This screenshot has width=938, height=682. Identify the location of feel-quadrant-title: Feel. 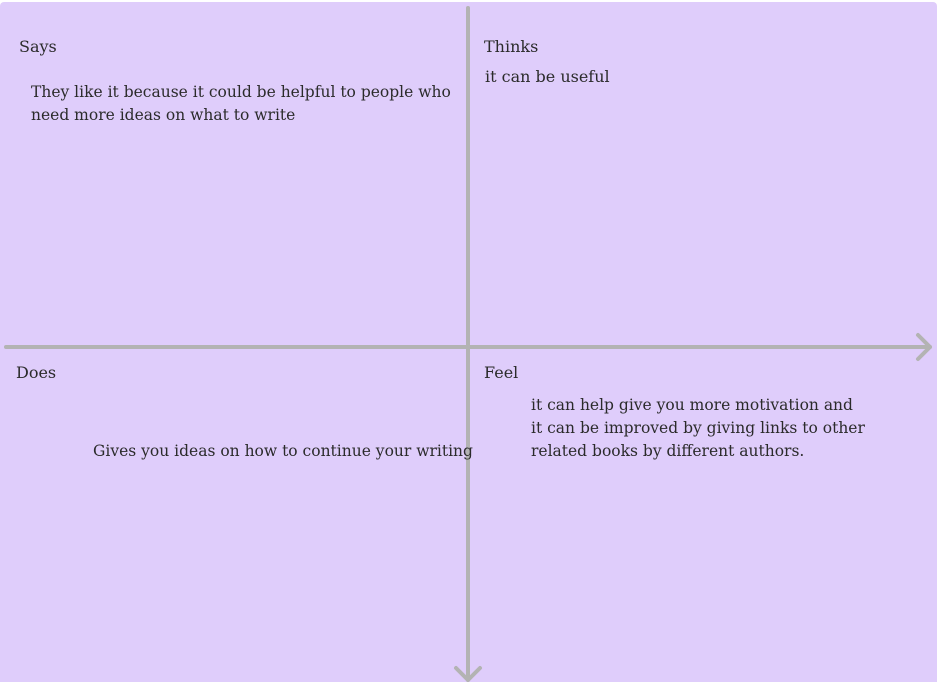
(501, 372).